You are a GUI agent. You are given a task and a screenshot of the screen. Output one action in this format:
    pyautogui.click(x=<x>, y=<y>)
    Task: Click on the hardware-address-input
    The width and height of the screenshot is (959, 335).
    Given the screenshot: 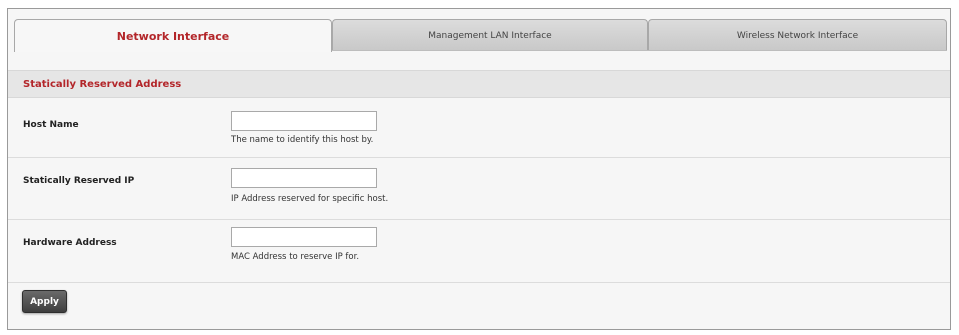 What is the action you would take?
    pyautogui.click(x=304, y=237)
    